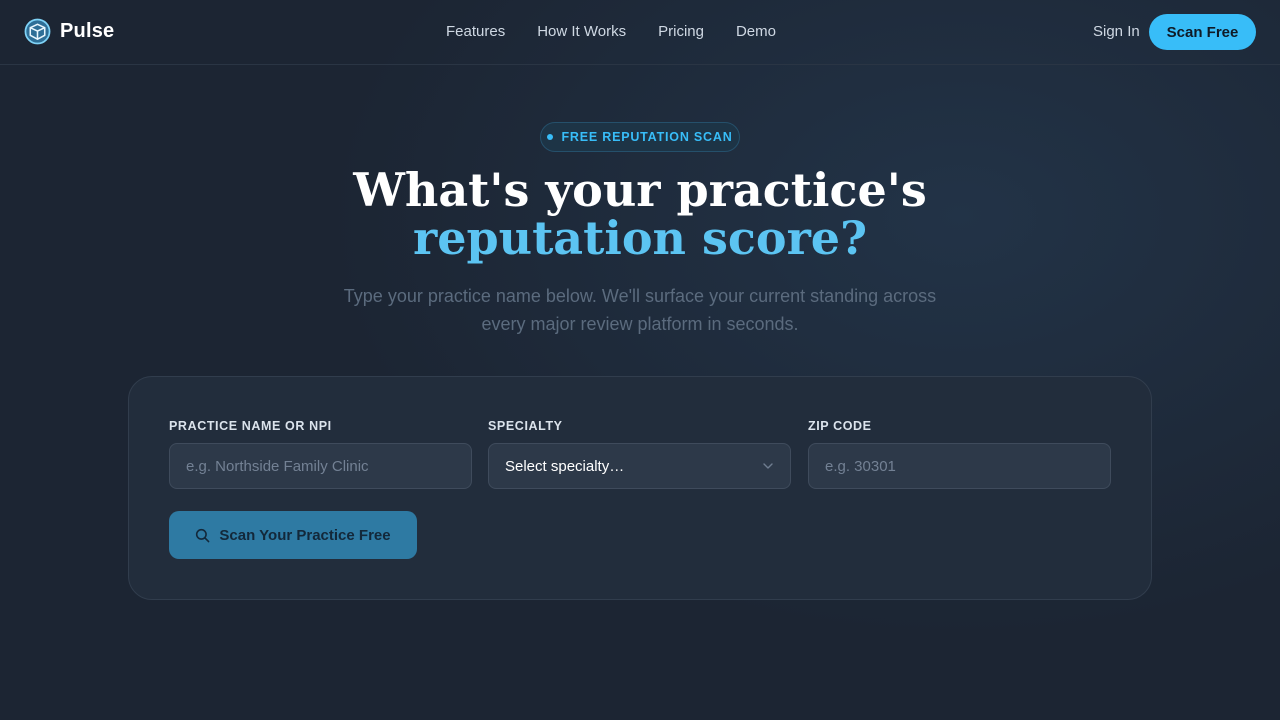  I want to click on scan-free-button: Scan Free, so click(1202, 32).